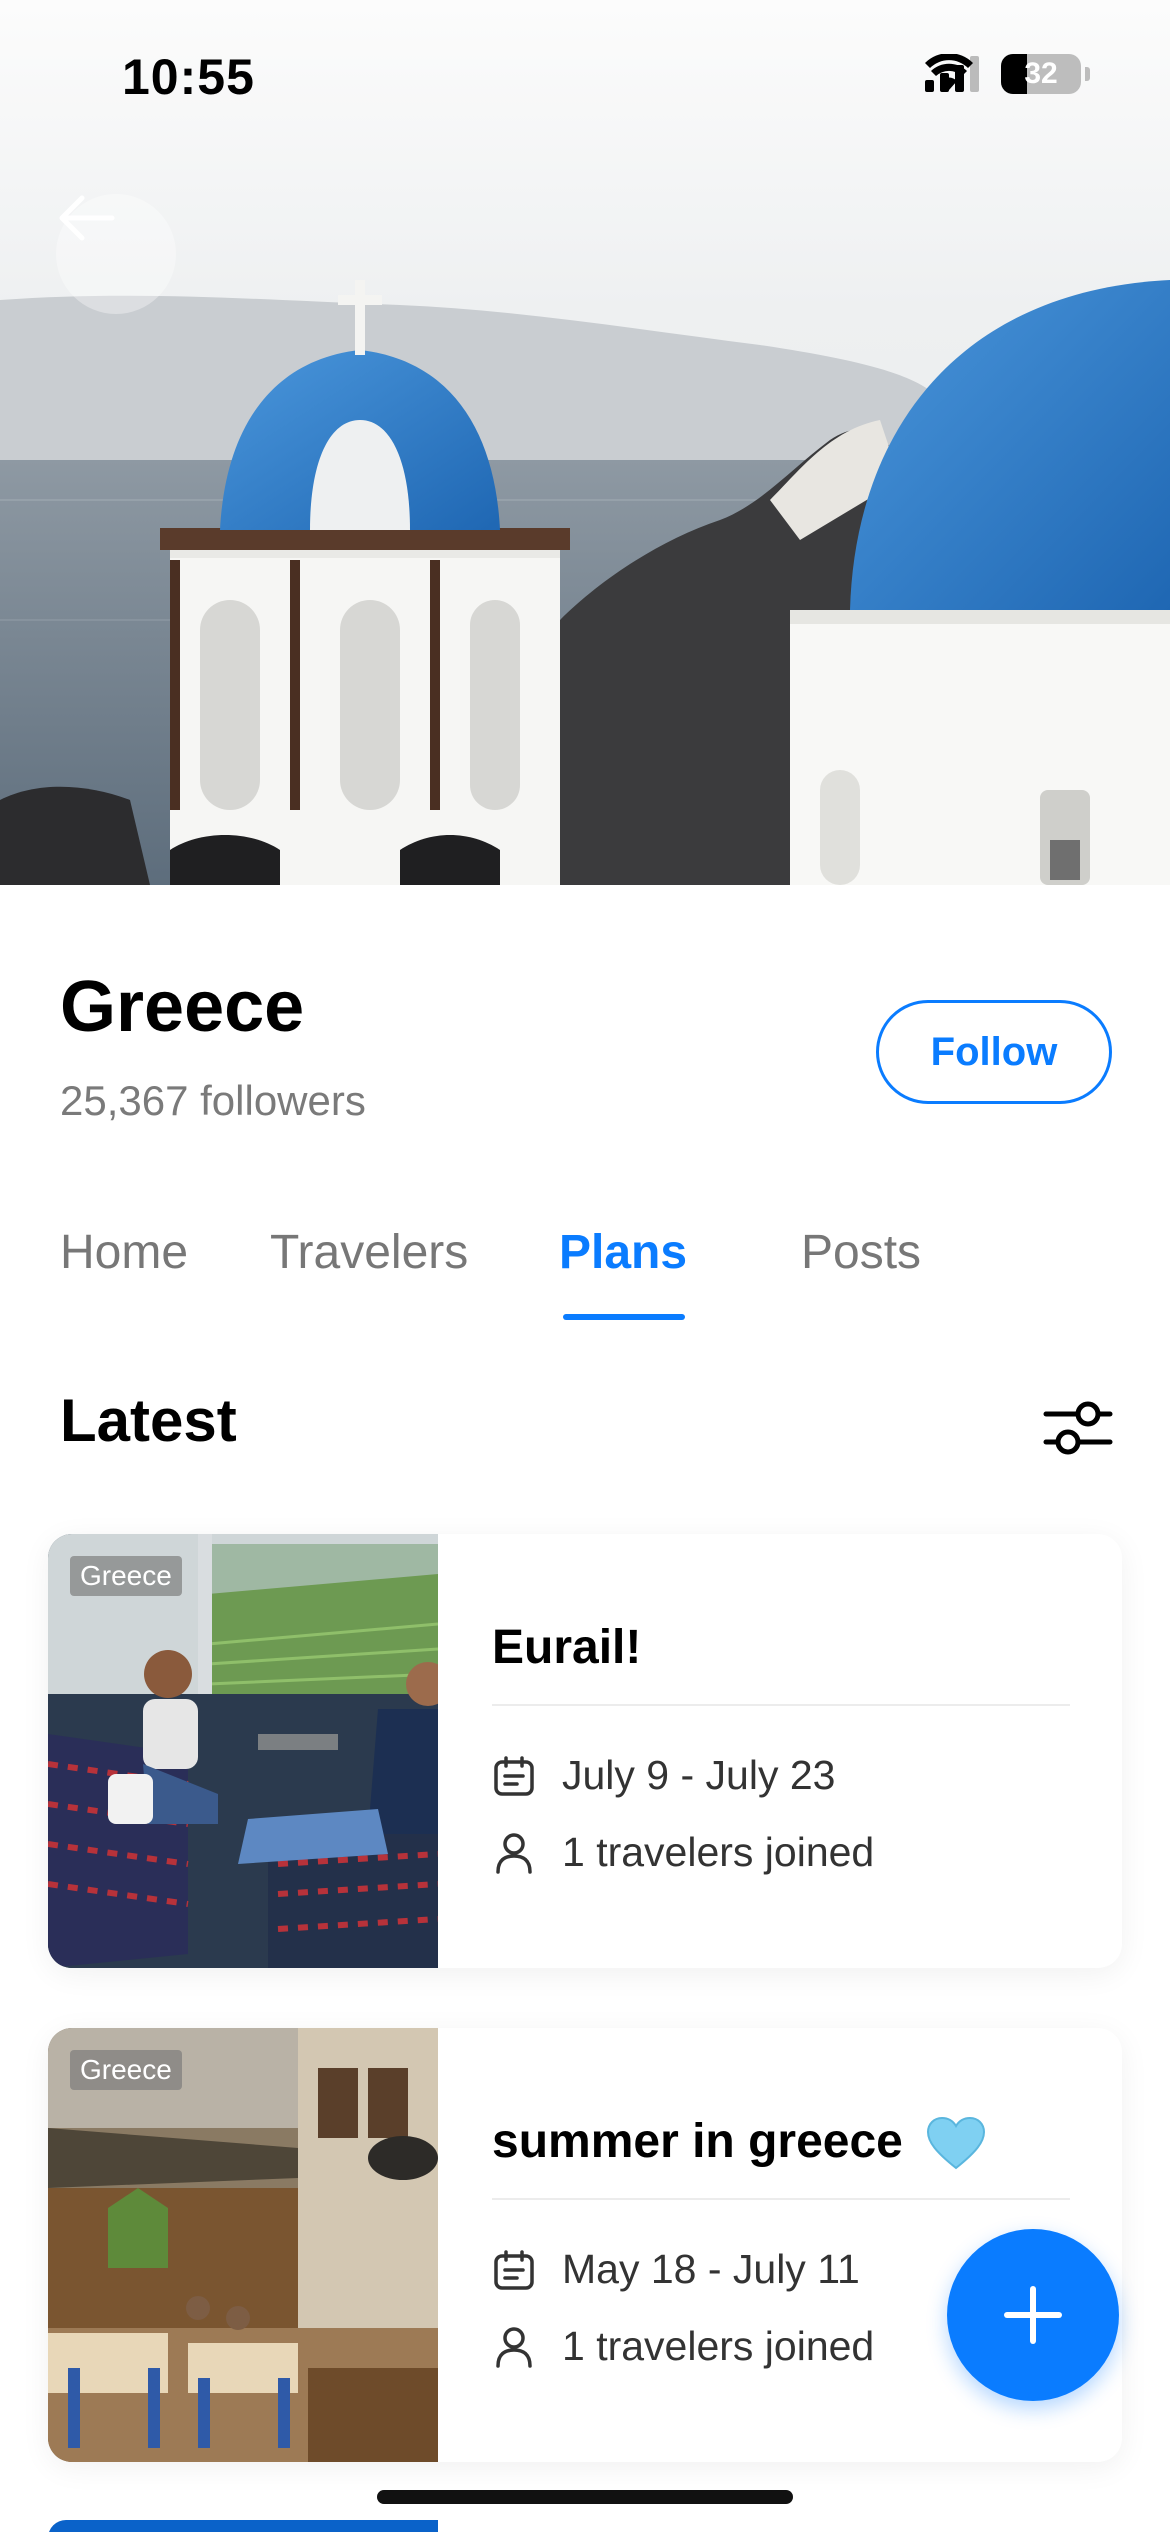 Image resolution: width=1170 pixels, height=2532 pixels. Describe the element at coordinates (1087, 74) in the screenshot. I see `battery-cap` at that location.